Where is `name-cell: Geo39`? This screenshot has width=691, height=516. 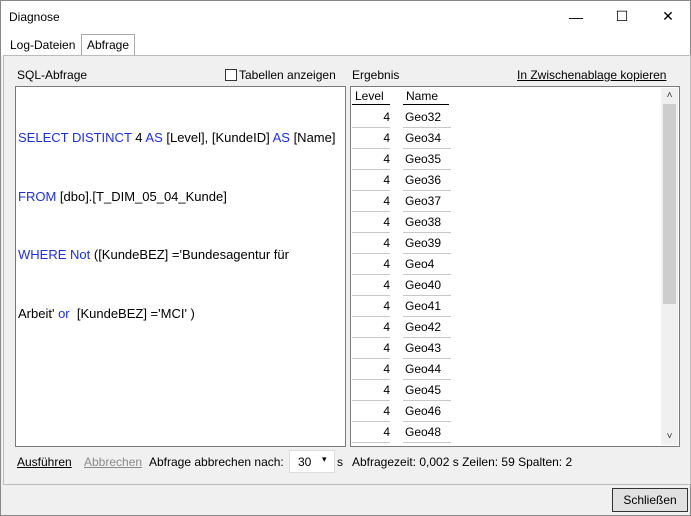 name-cell: Geo39 is located at coordinates (427, 244).